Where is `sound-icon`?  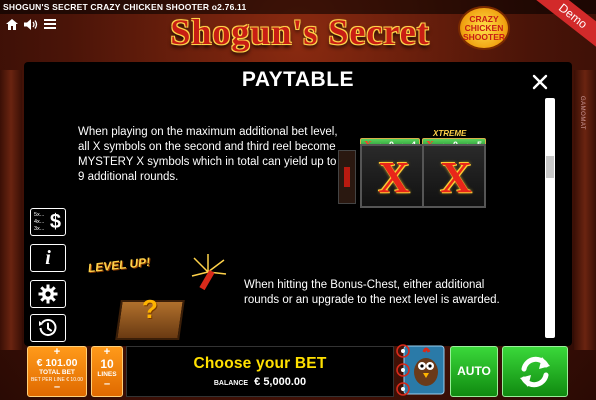
sound-icon is located at coordinates (31, 24).